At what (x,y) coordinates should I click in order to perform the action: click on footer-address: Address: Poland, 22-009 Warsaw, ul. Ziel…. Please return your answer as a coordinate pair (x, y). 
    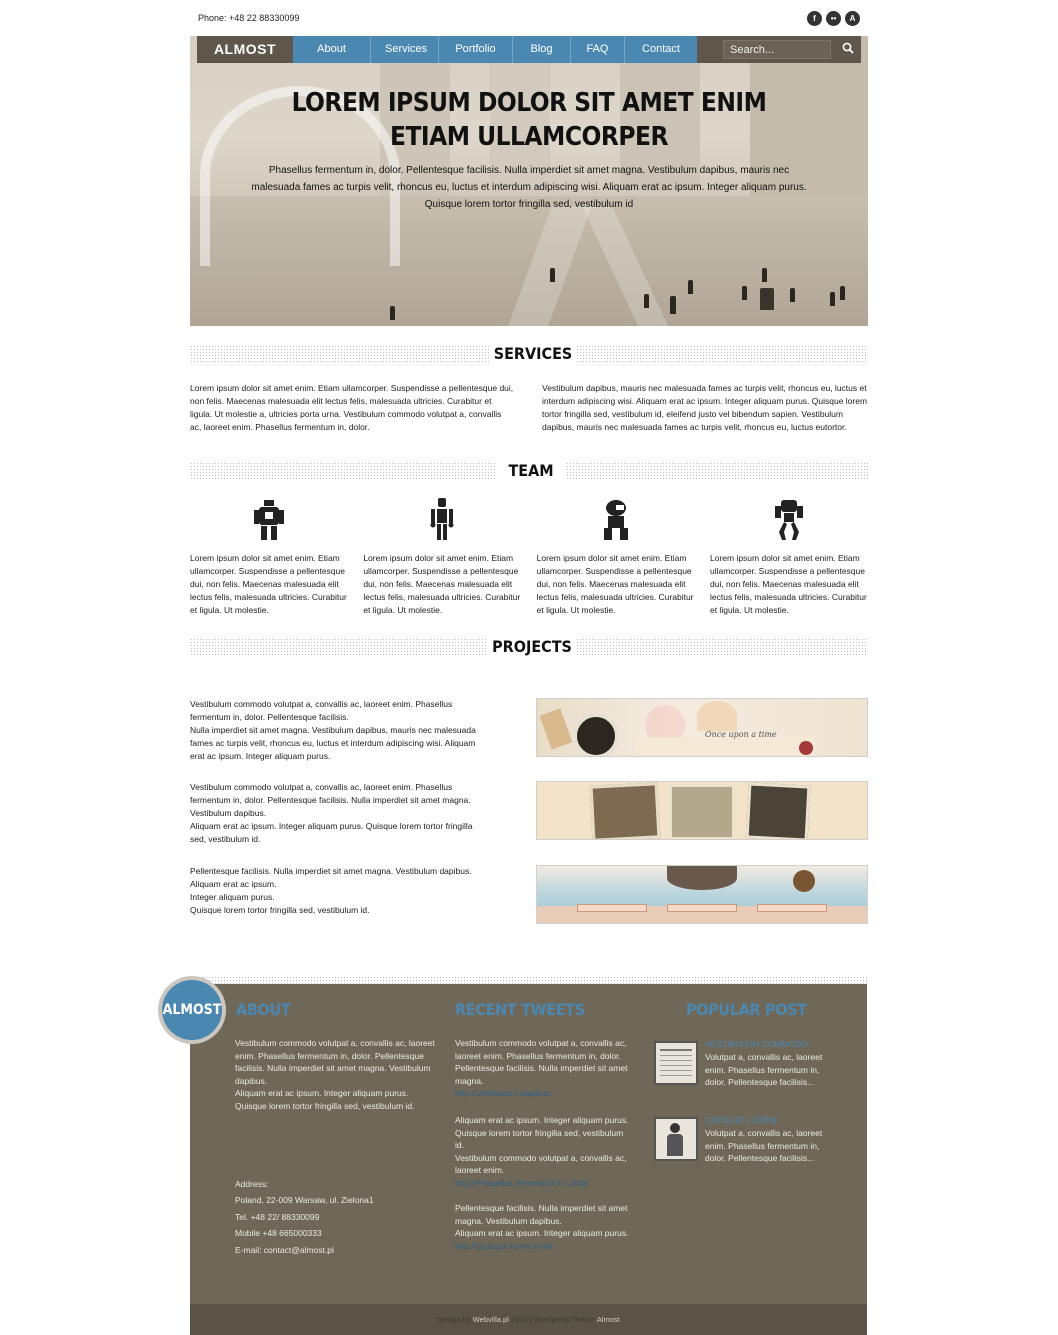
    Looking at the image, I should click on (304, 1217).